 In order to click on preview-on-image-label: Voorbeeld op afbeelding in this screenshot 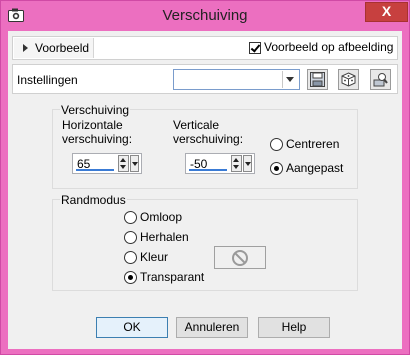, I will do `click(328, 47)`.